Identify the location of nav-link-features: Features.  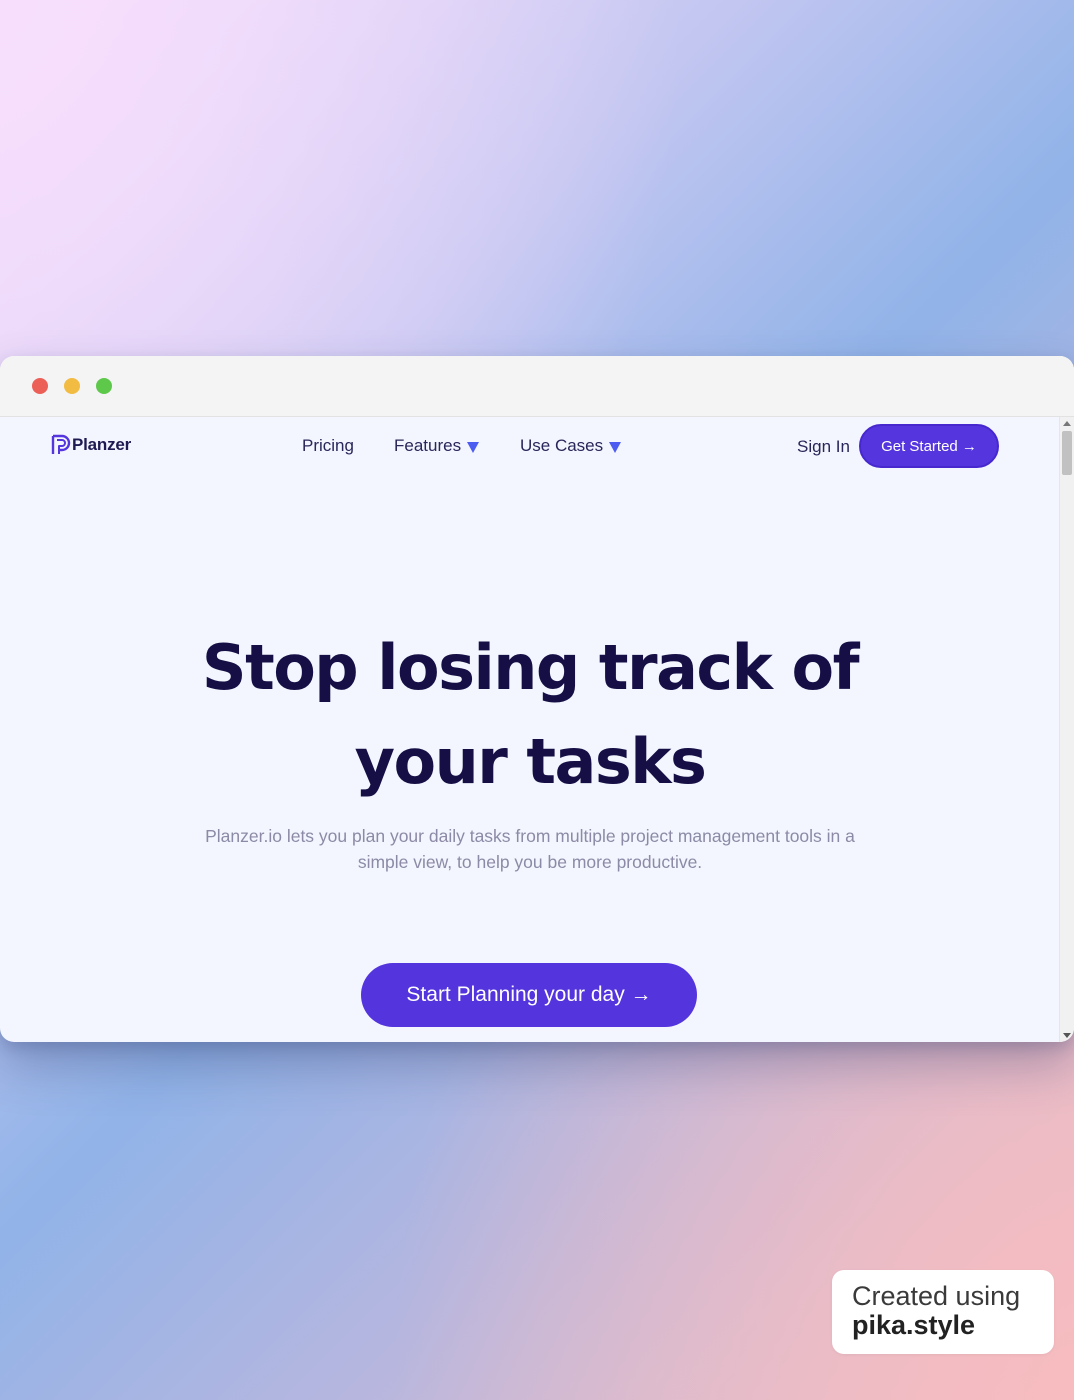
(437, 446).